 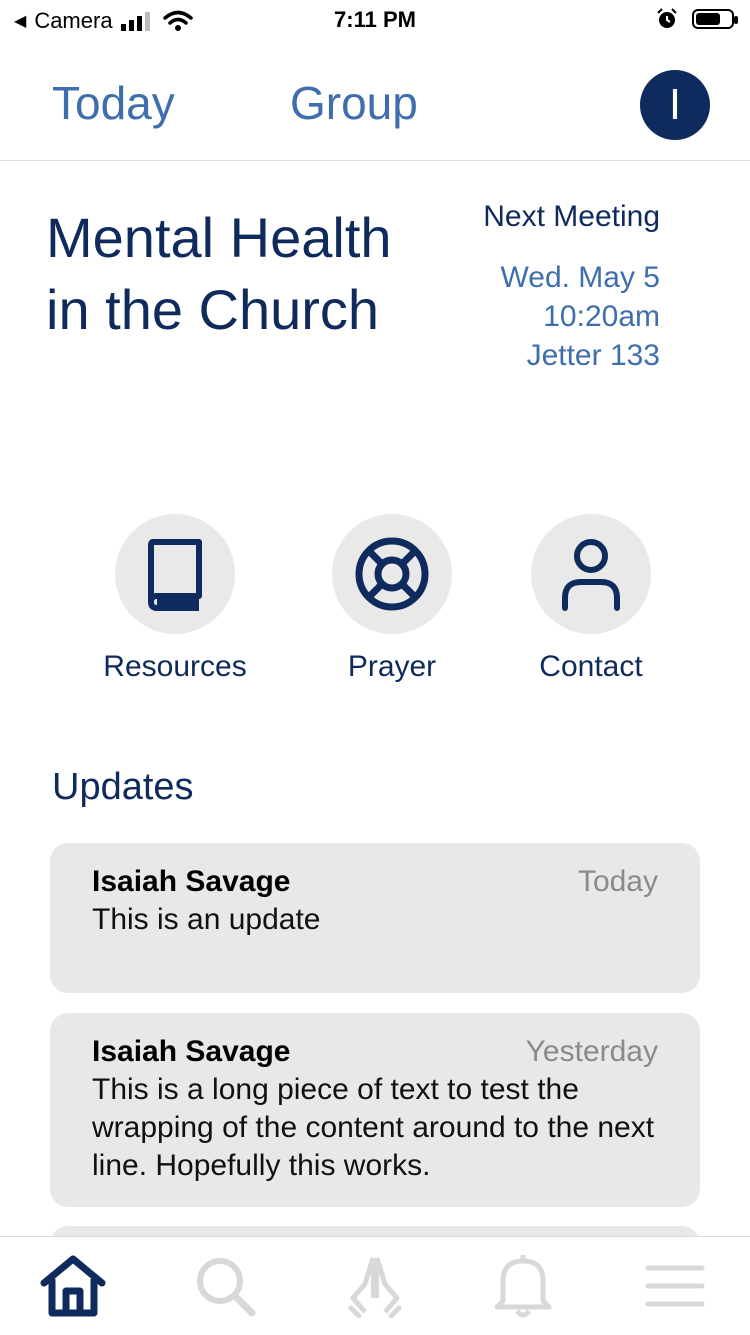 I want to click on nav-prayer, so click(x=375, y=1286).